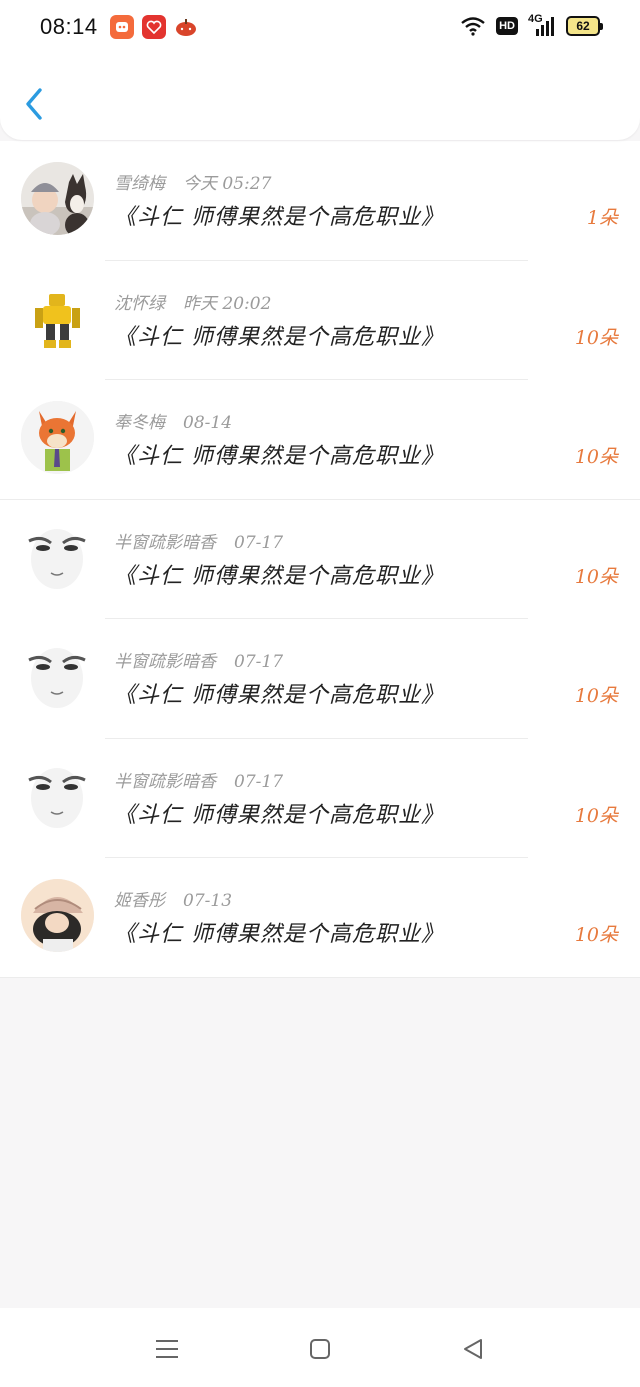 The height and width of the screenshot is (1387, 640). I want to click on sender-line: 雪绮梅 今天 05:27, so click(192, 181).